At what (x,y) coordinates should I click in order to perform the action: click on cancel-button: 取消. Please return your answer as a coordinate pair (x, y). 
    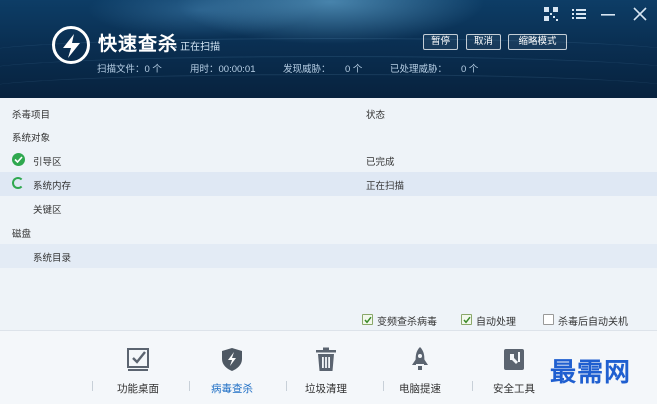
    Looking at the image, I should click on (483, 42).